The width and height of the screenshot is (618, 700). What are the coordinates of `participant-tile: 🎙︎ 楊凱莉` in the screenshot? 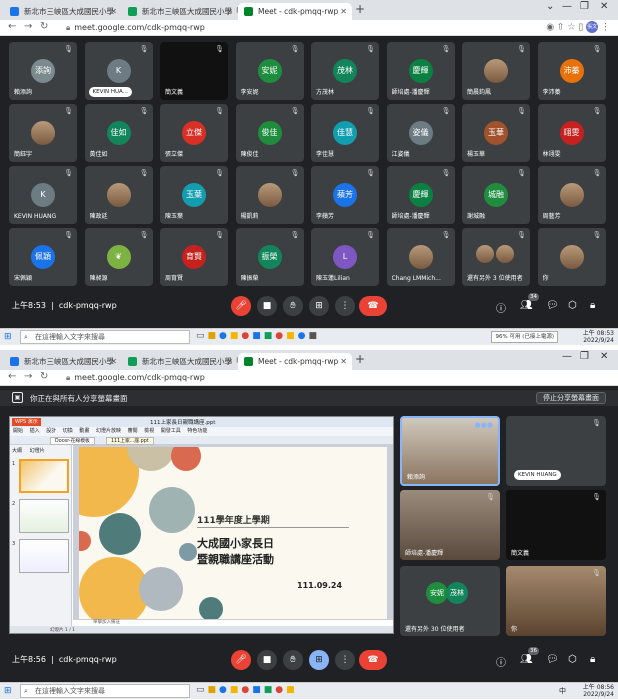 It's located at (269, 195).